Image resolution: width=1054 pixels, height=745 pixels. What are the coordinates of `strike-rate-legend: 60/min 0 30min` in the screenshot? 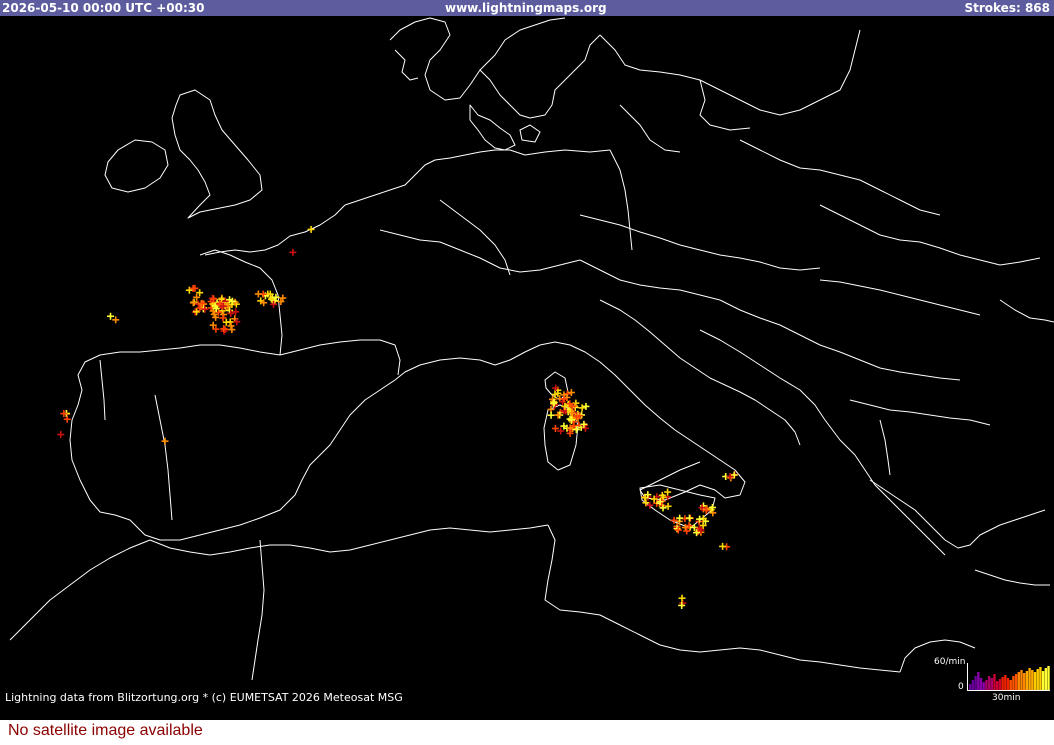 It's located at (991, 680).